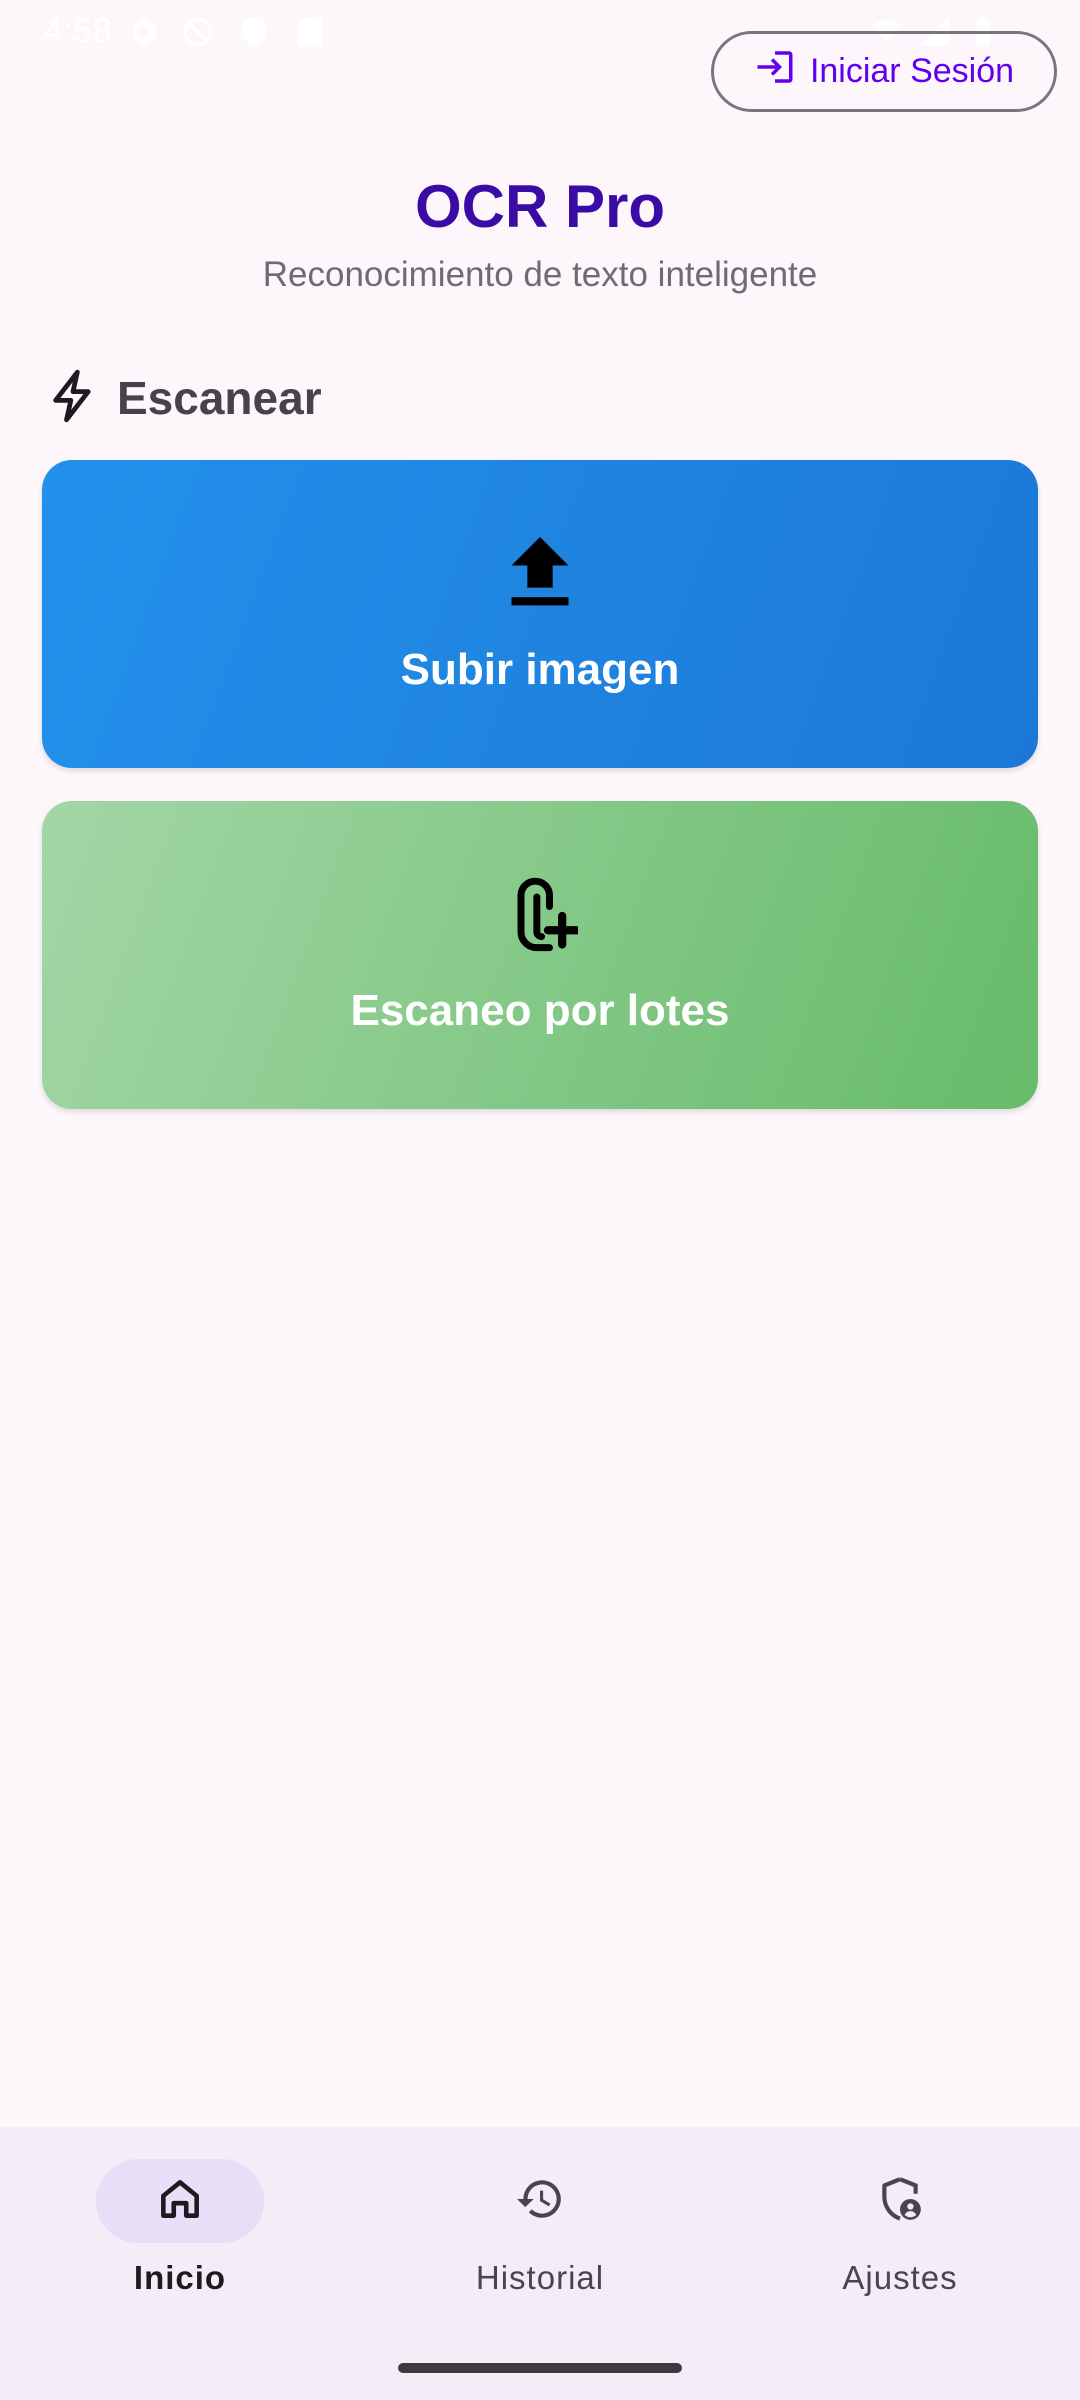 The width and height of the screenshot is (1080, 2400). What do you see at coordinates (180, 2277) in the screenshot?
I see `nav-label-inicio: Inicio` at bounding box center [180, 2277].